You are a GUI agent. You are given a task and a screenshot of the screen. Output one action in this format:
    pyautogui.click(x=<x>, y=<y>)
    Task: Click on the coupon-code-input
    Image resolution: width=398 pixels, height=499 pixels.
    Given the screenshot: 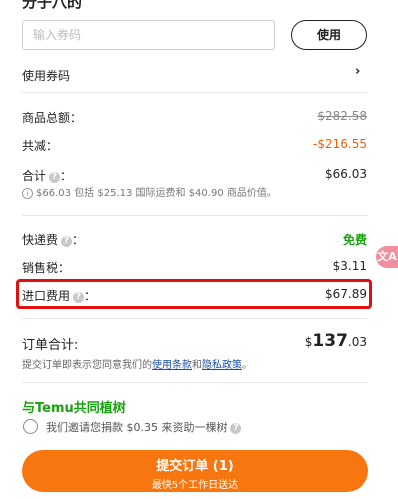 What is the action you would take?
    pyautogui.click(x=148, y=35)
    